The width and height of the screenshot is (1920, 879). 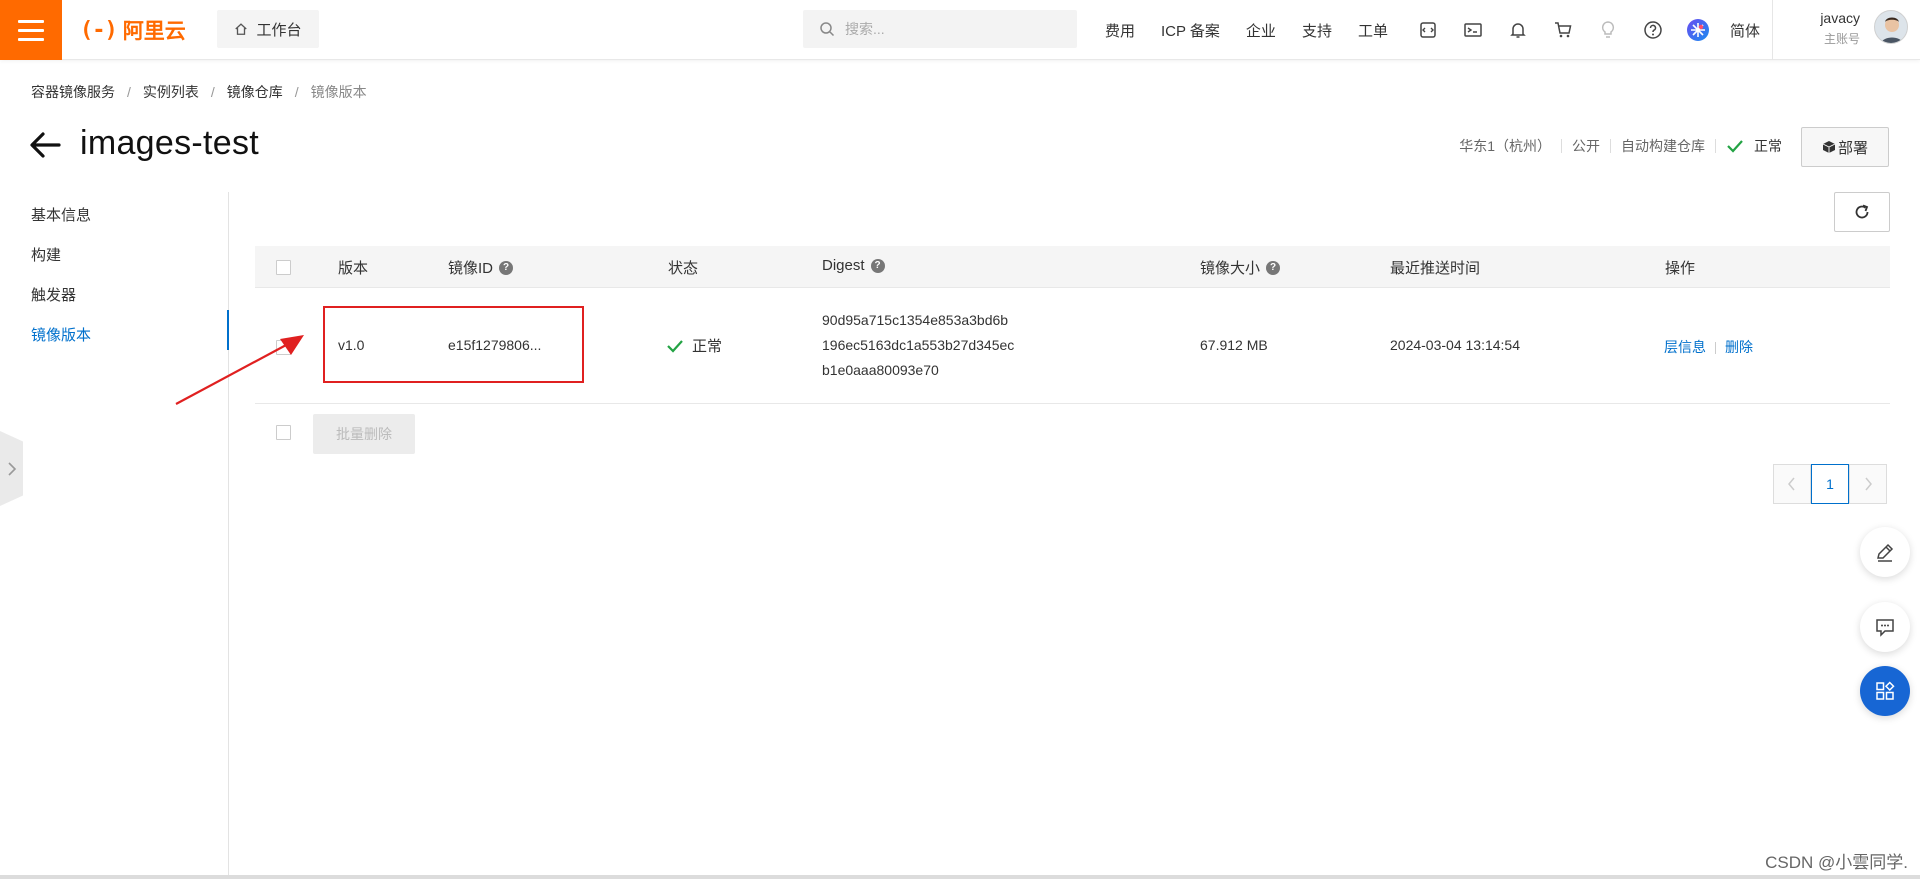 What do you see at coordinates (171, 92) in the screenshot?
I see `breadcrumb-item-instances: 实例列表` at bounding box center [171, 92].